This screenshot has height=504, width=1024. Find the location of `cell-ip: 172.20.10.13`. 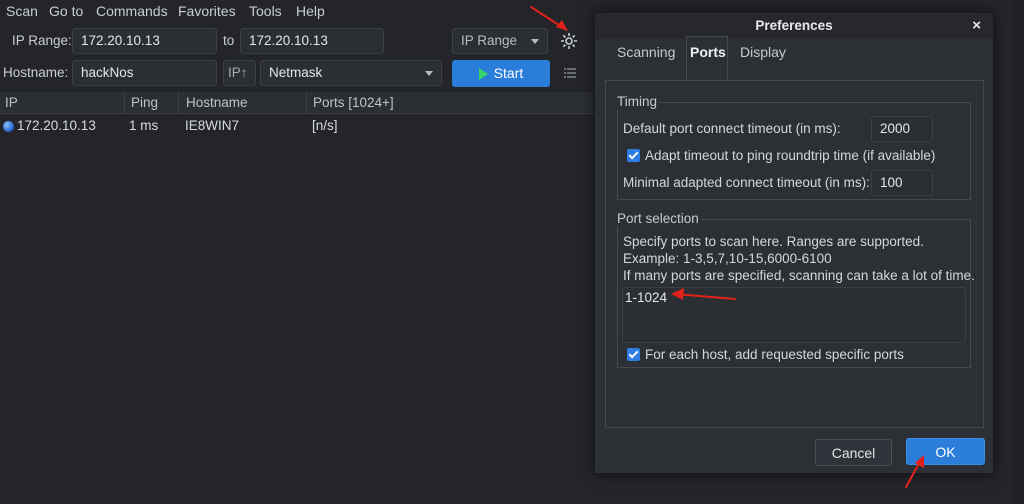

cell-ip: 172.20.10.13 is located at coordinates (56, 125).